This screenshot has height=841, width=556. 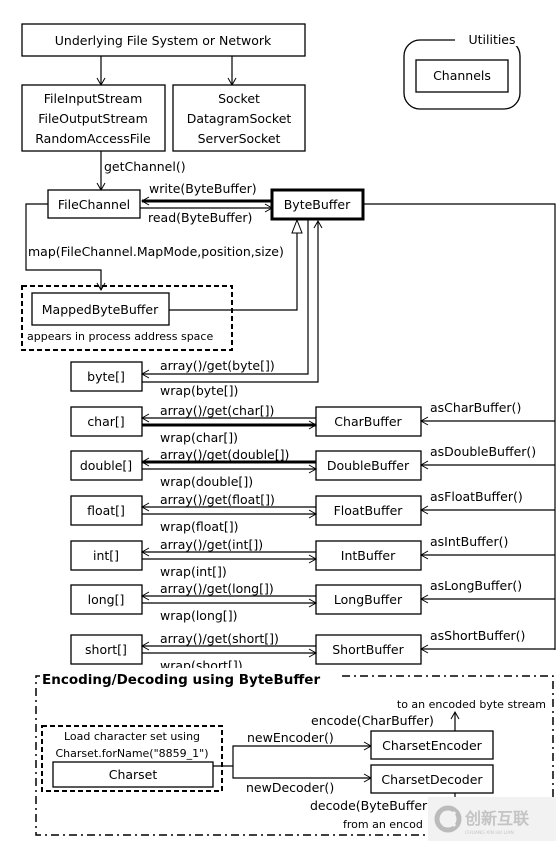 I want to click on float-as-label: asFloatBuffer(), so click(x=476, y=496).